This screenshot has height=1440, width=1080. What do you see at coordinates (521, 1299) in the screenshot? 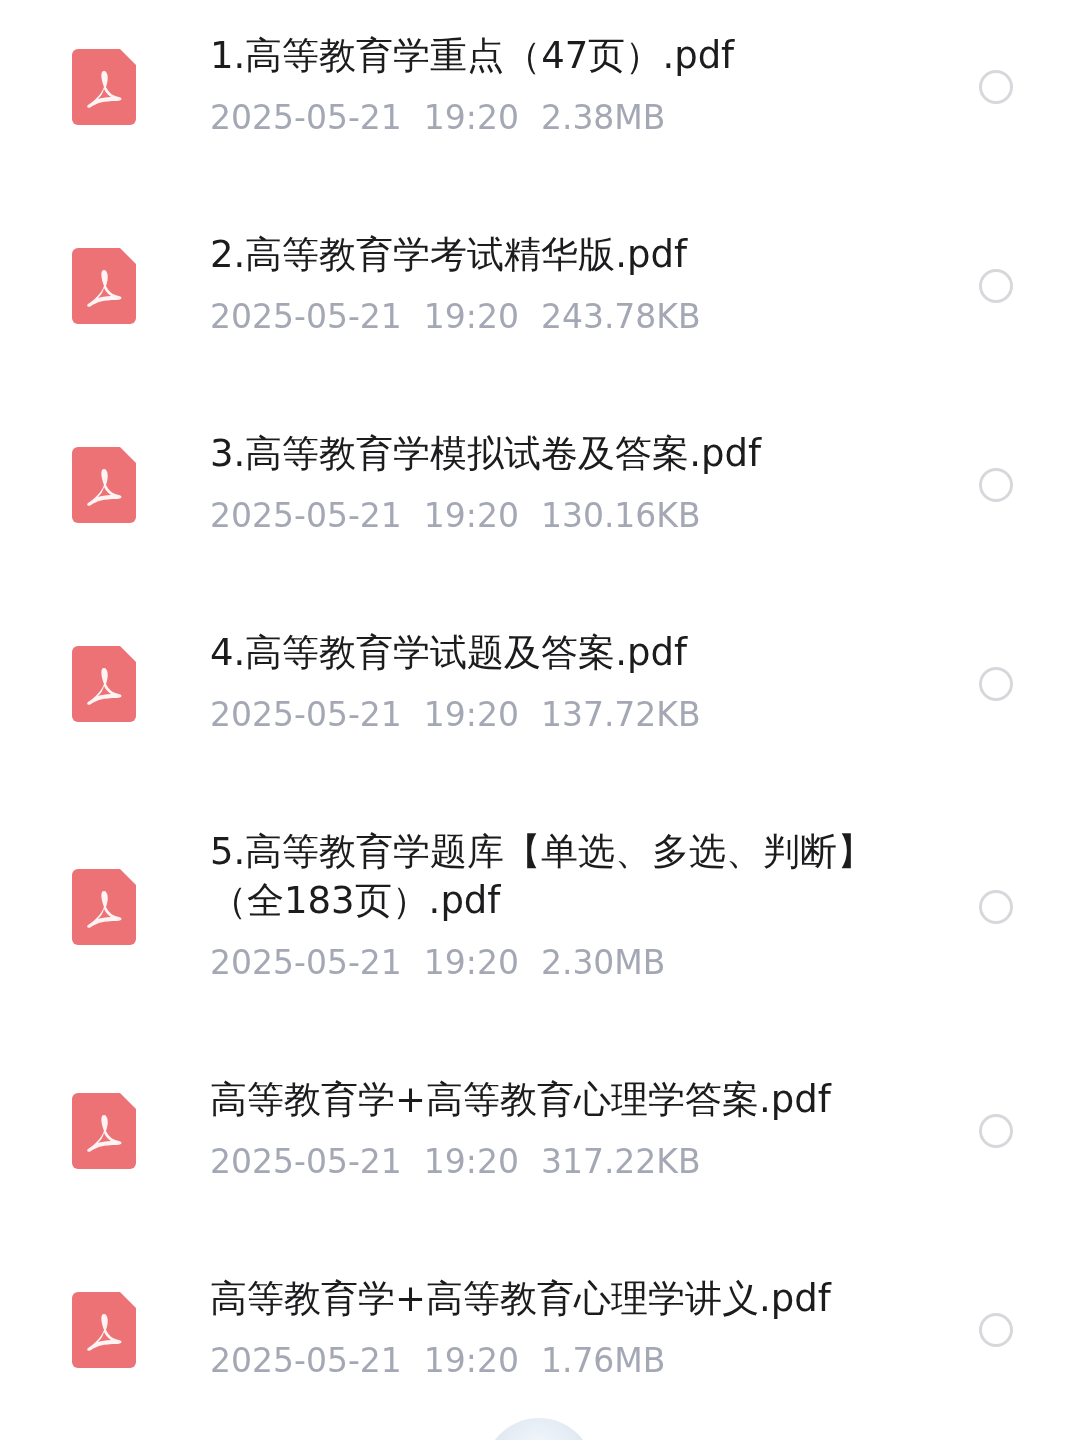
I see `file-name: 高等教育学+高等教育心理学讲义.pdf` at bounding box center [521, 1299].